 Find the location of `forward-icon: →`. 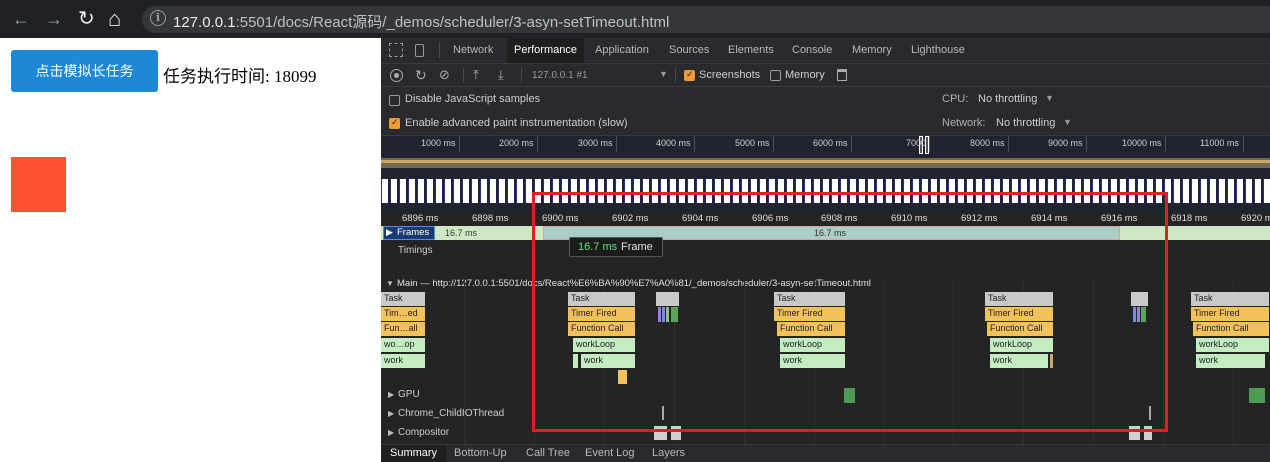

forward-icon: → is located at coordinates (54, 19).